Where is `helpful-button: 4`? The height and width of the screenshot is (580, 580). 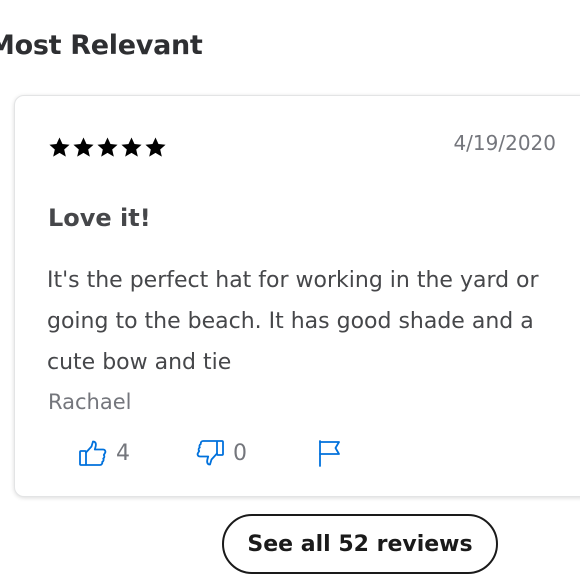
helpful-button: 4 is located at coordinates (104, 453).